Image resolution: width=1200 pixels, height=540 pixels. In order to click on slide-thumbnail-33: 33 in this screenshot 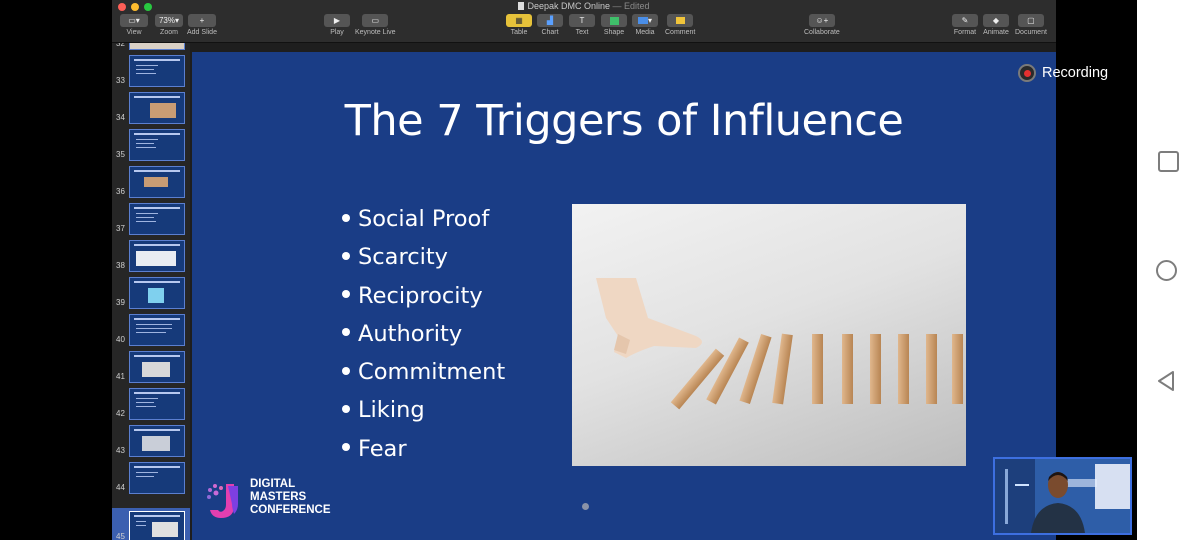, I will do `click(151, 70)`.